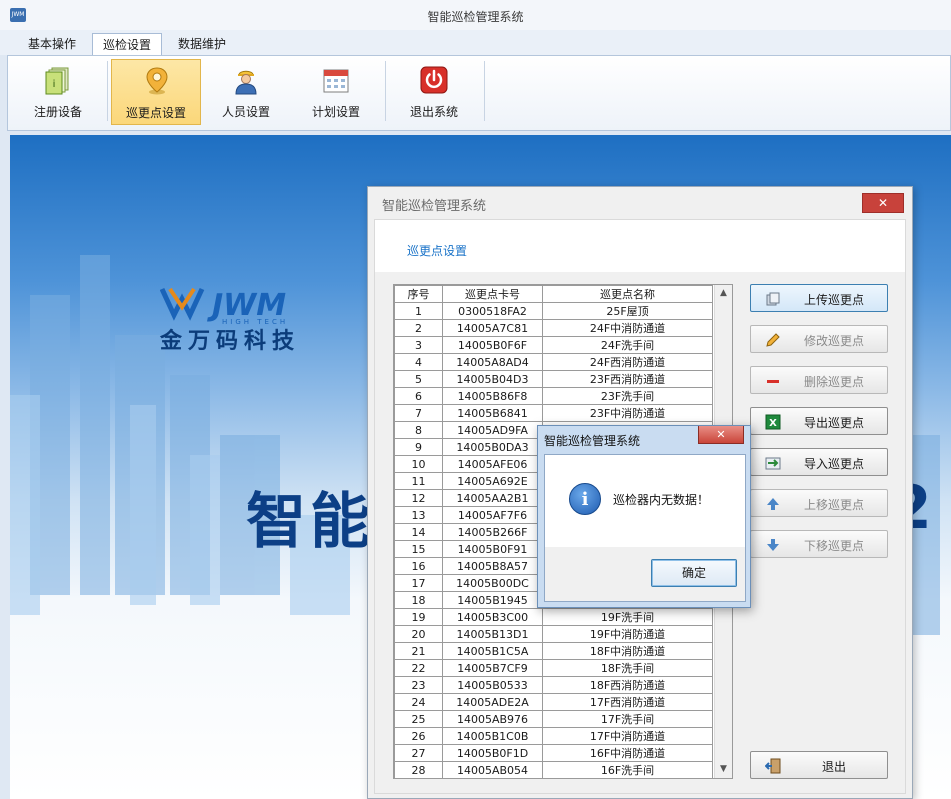  What do you see at coordinates (627, 753) in the screenshot?
I see `cell-checkpoint-name: 16F中消防通道` at bounding box center [627, 753].